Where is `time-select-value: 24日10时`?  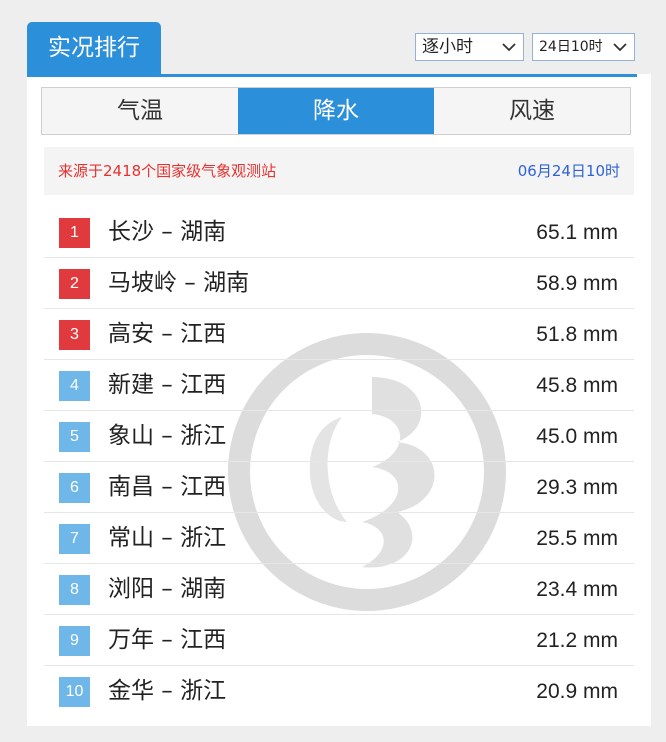
time-select-value: 24日10时 is located at coordinates (571, 47).